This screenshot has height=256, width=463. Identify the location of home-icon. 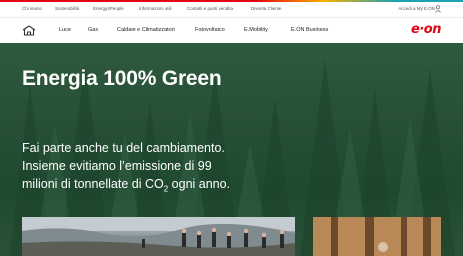
(29, 30).